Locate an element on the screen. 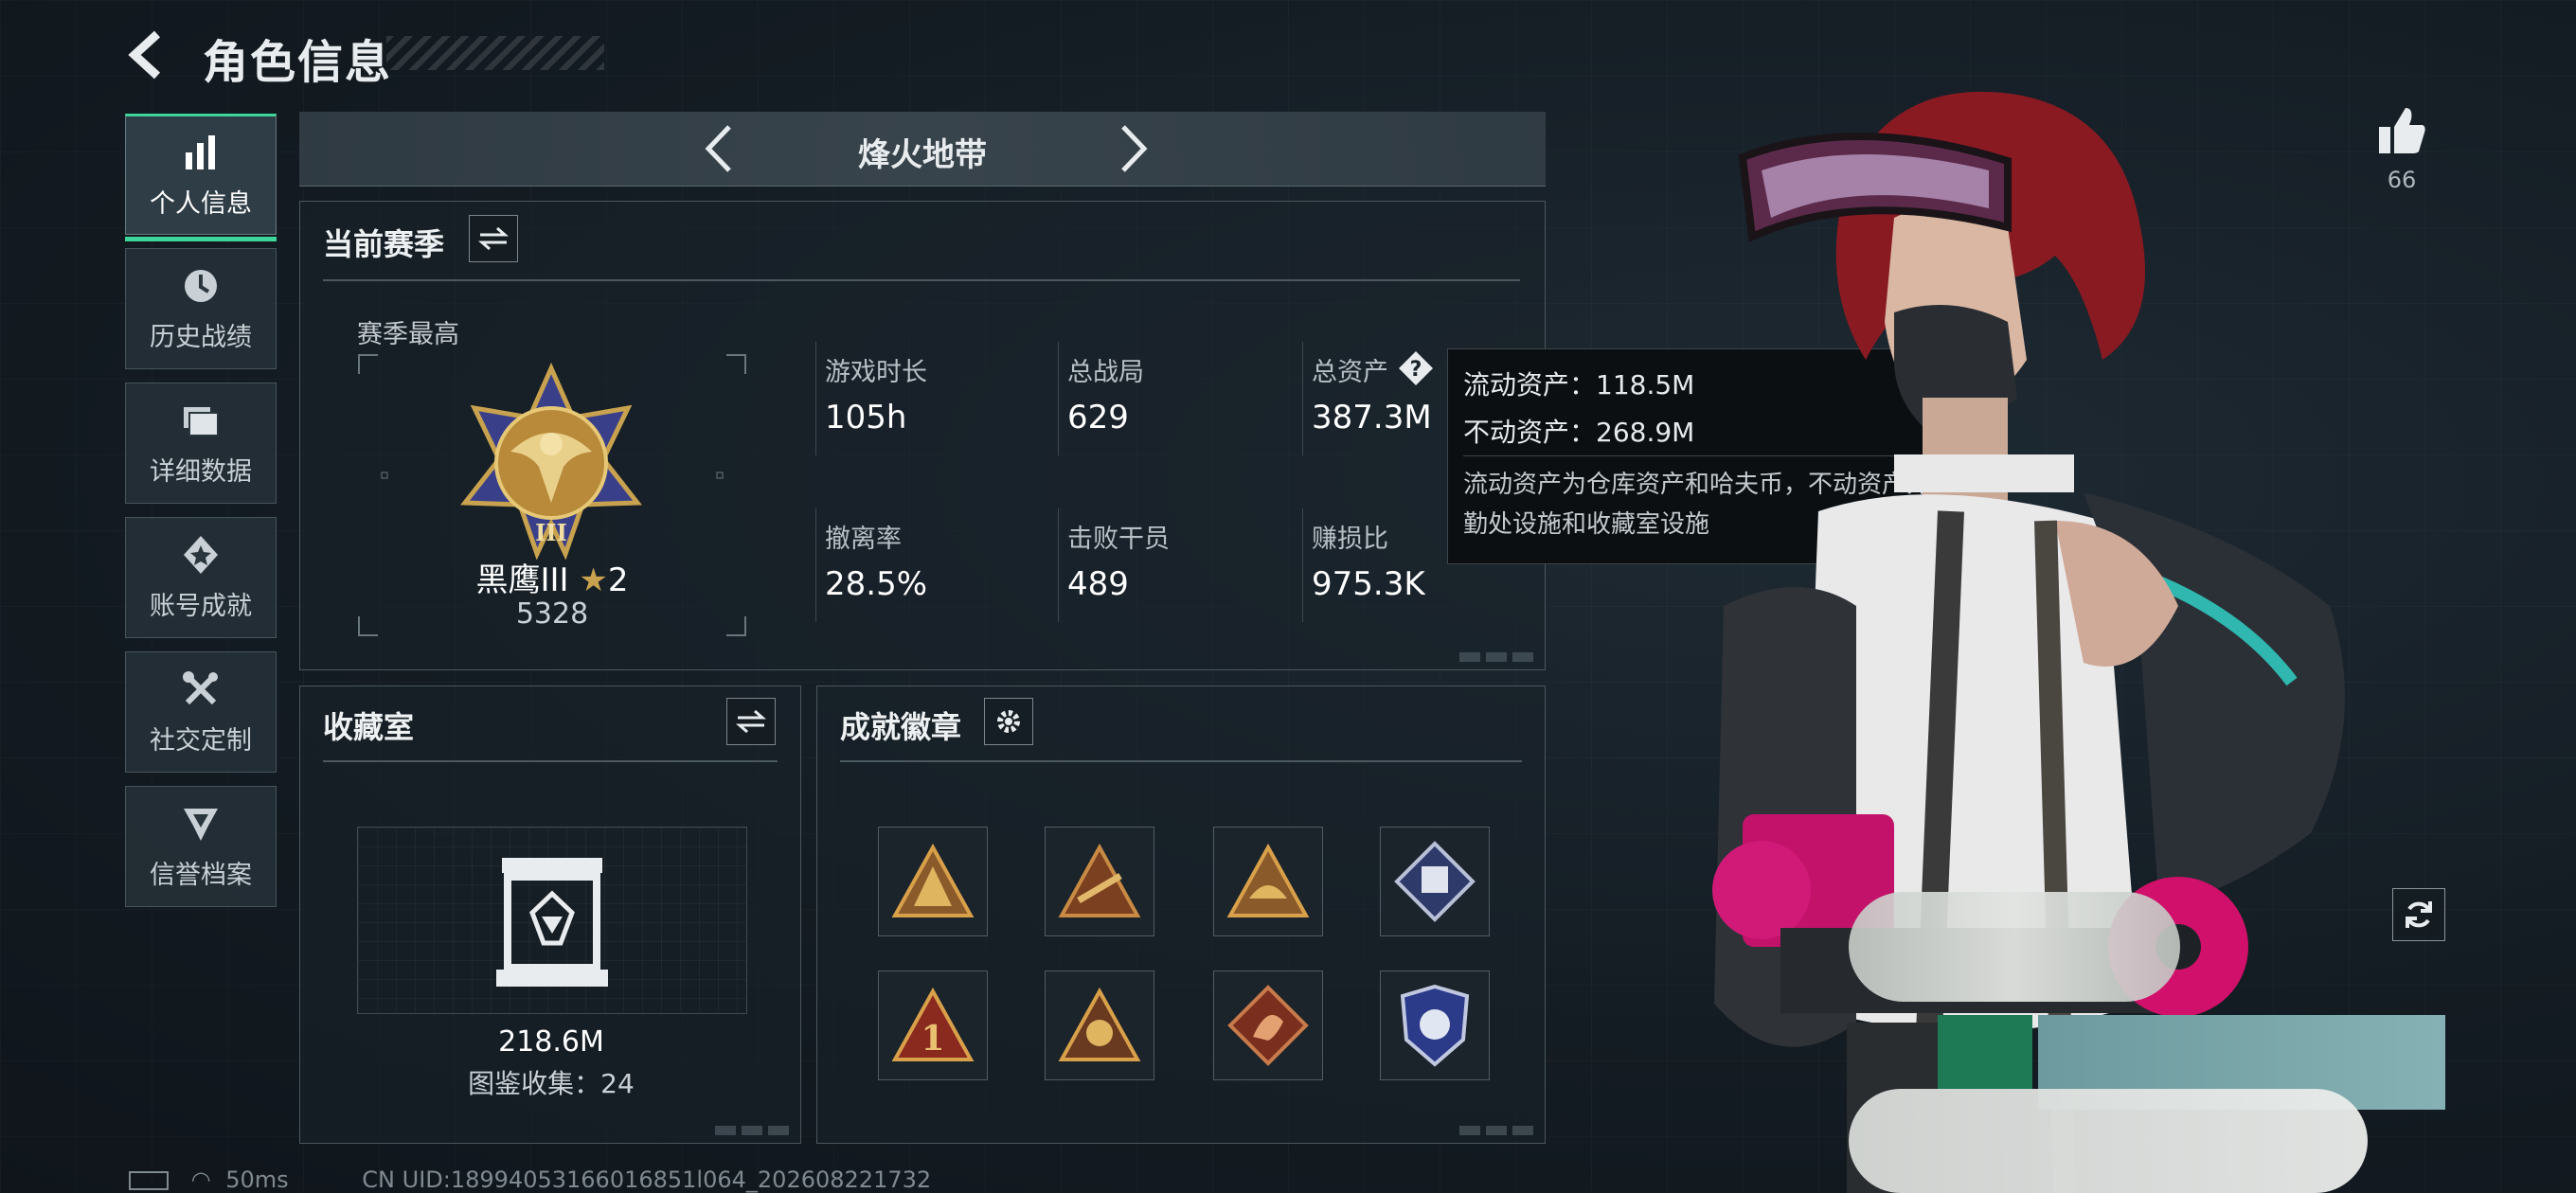  triangle-weapon-badge-icon is located at coordinates (1099, 880).